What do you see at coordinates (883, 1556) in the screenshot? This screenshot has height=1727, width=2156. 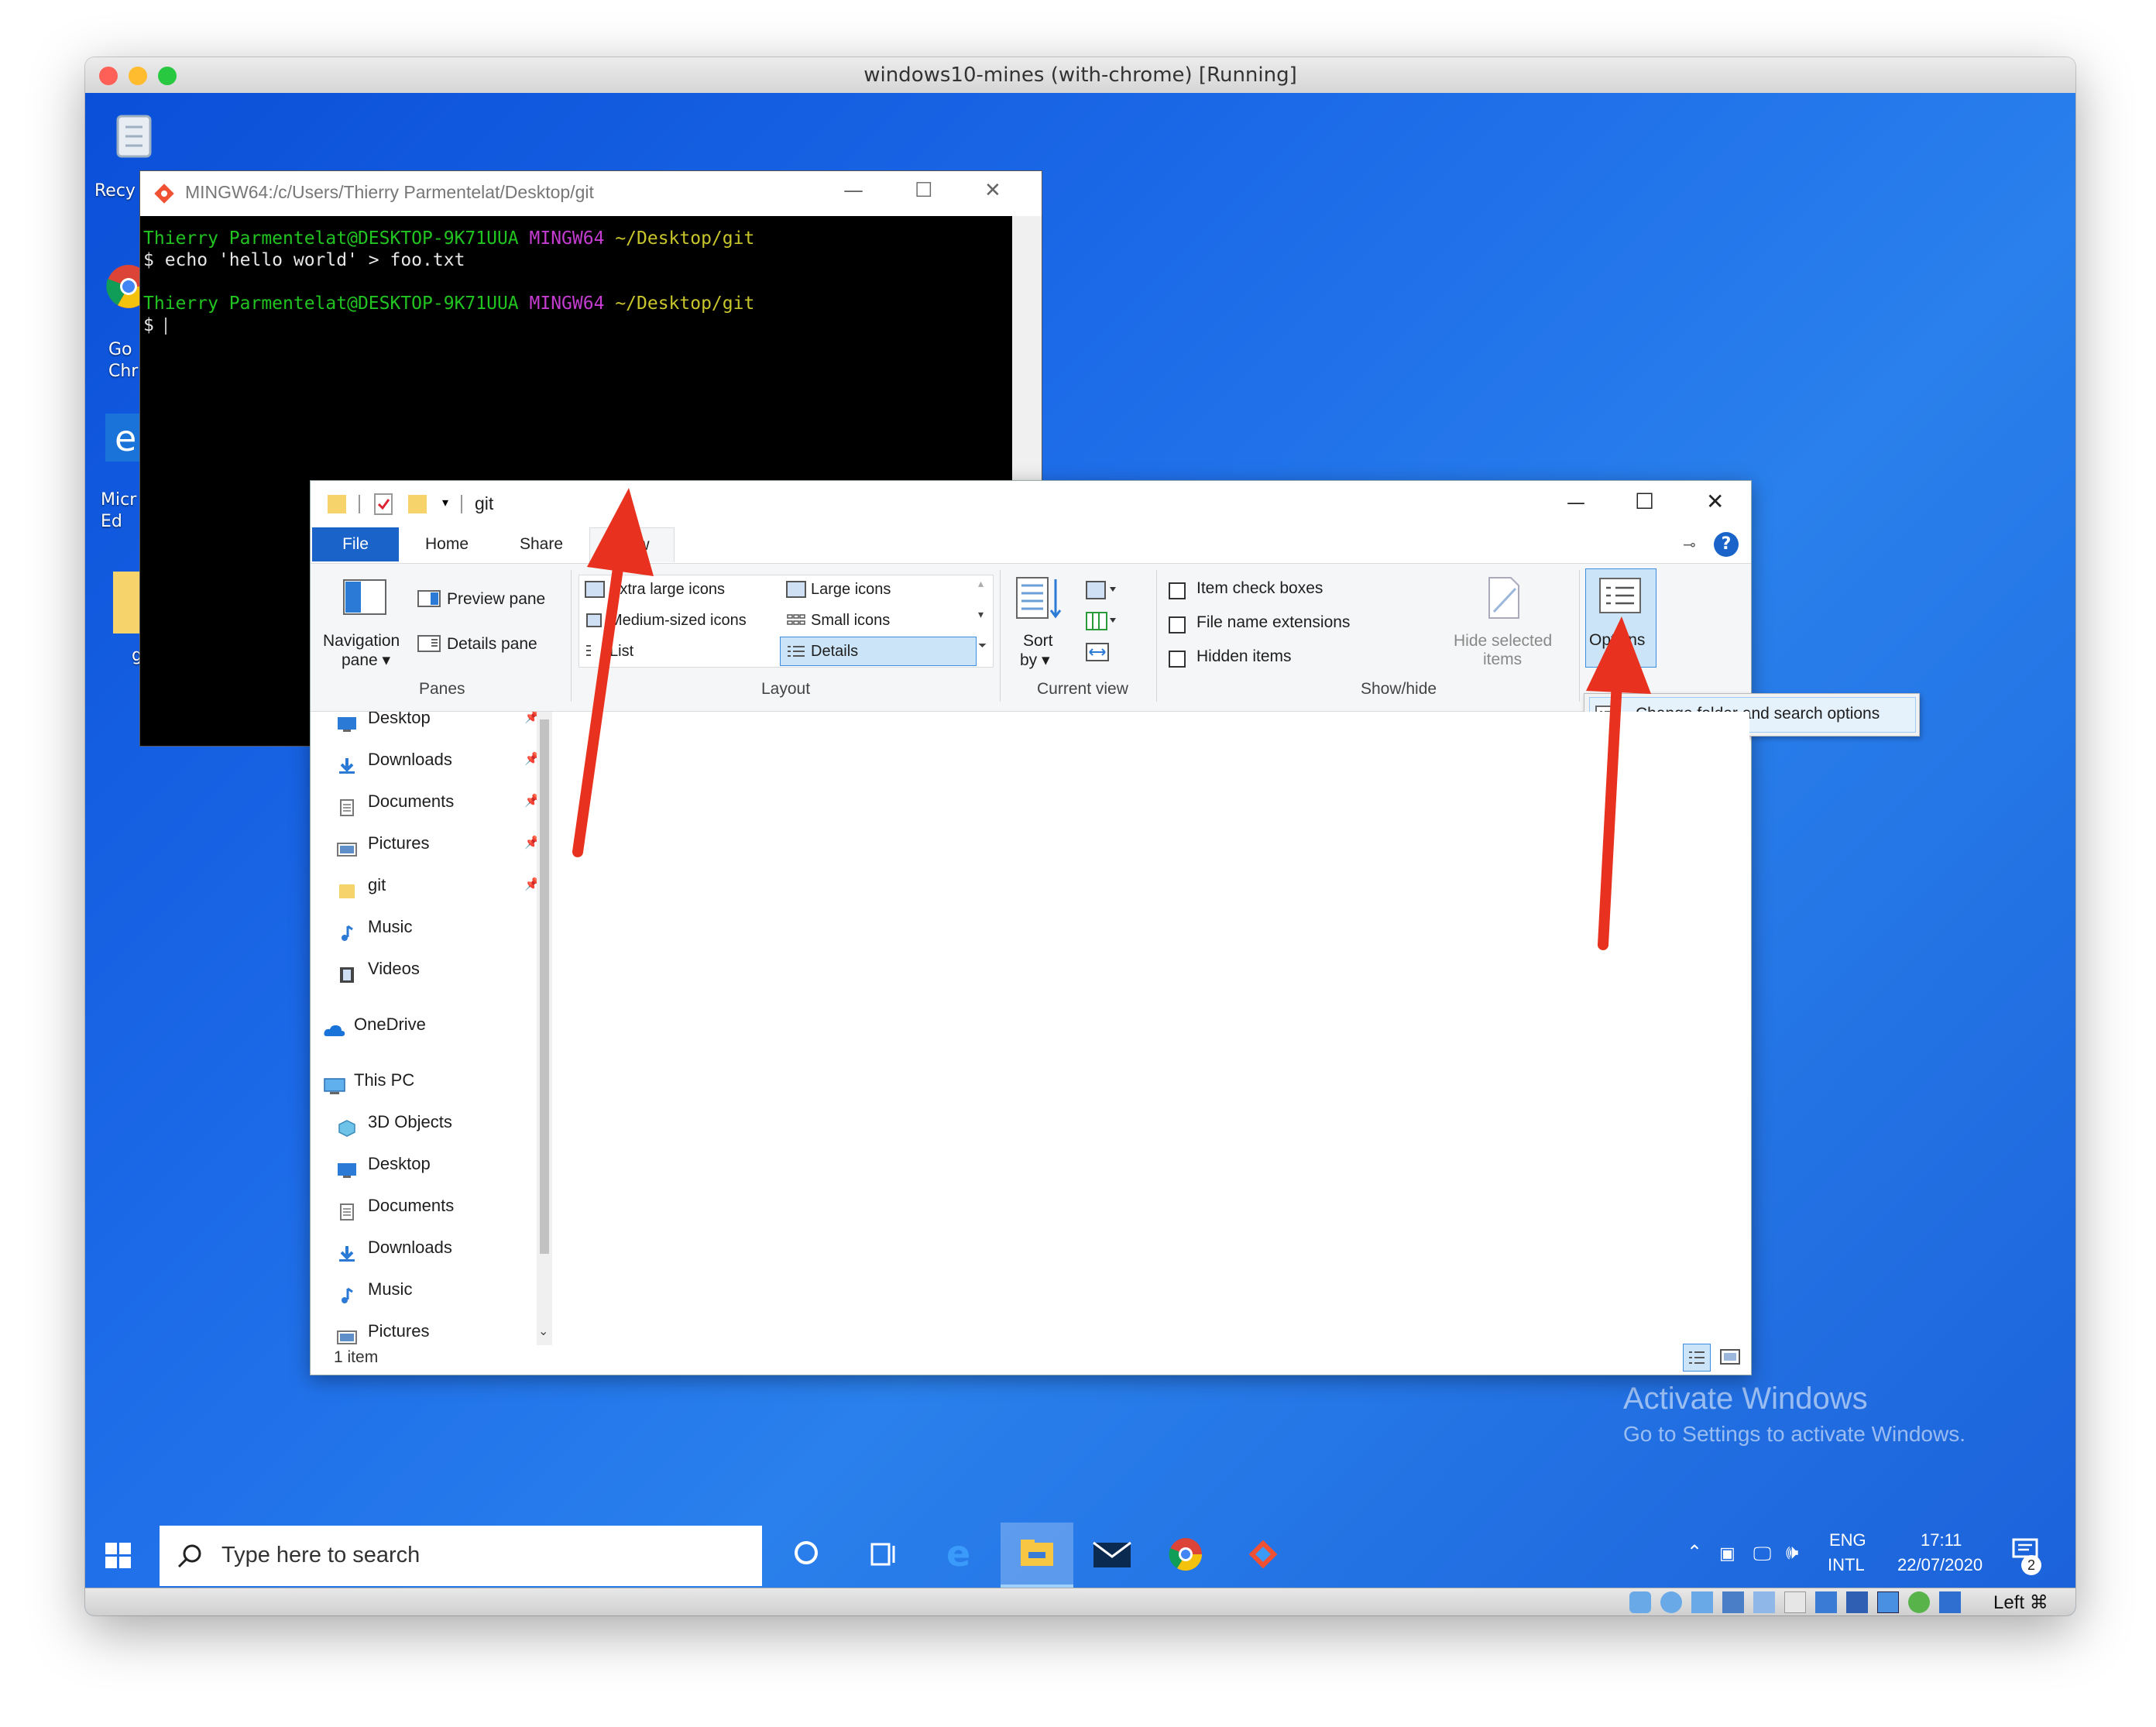 I see `task-view-icon` at bounding box center [883, 1556].